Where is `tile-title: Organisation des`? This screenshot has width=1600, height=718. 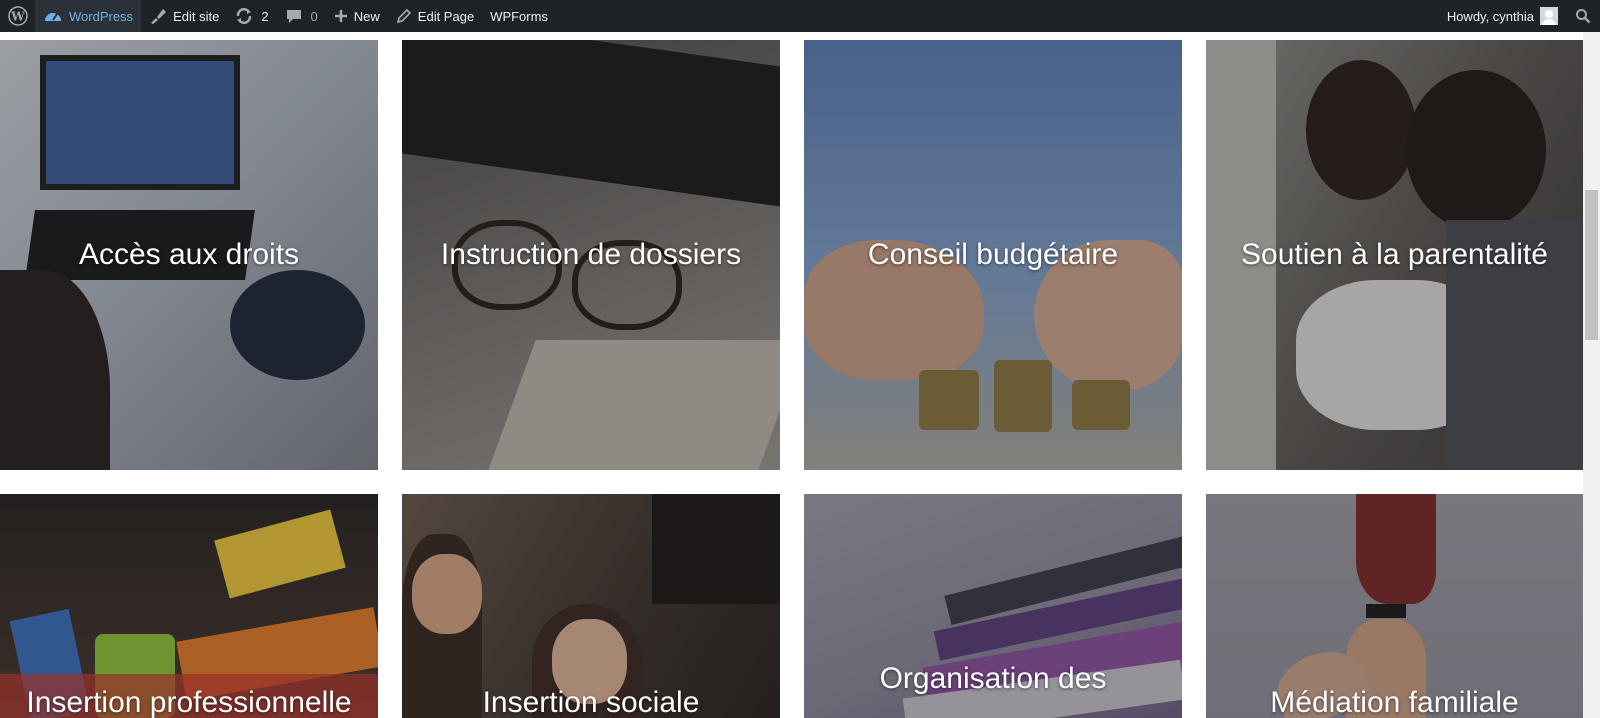
tile-title: Organisation des is located at coordinates (993, 678).